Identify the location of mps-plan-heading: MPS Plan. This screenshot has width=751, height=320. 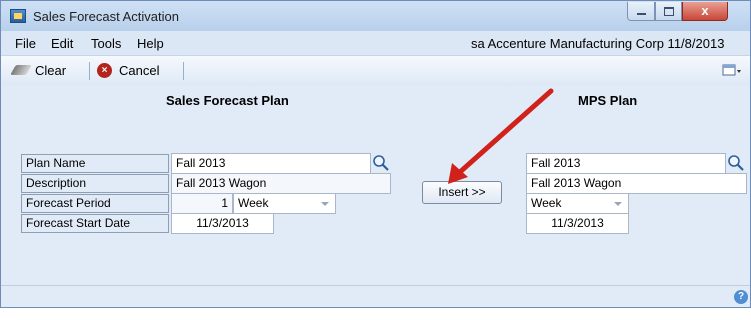
(608, 100).